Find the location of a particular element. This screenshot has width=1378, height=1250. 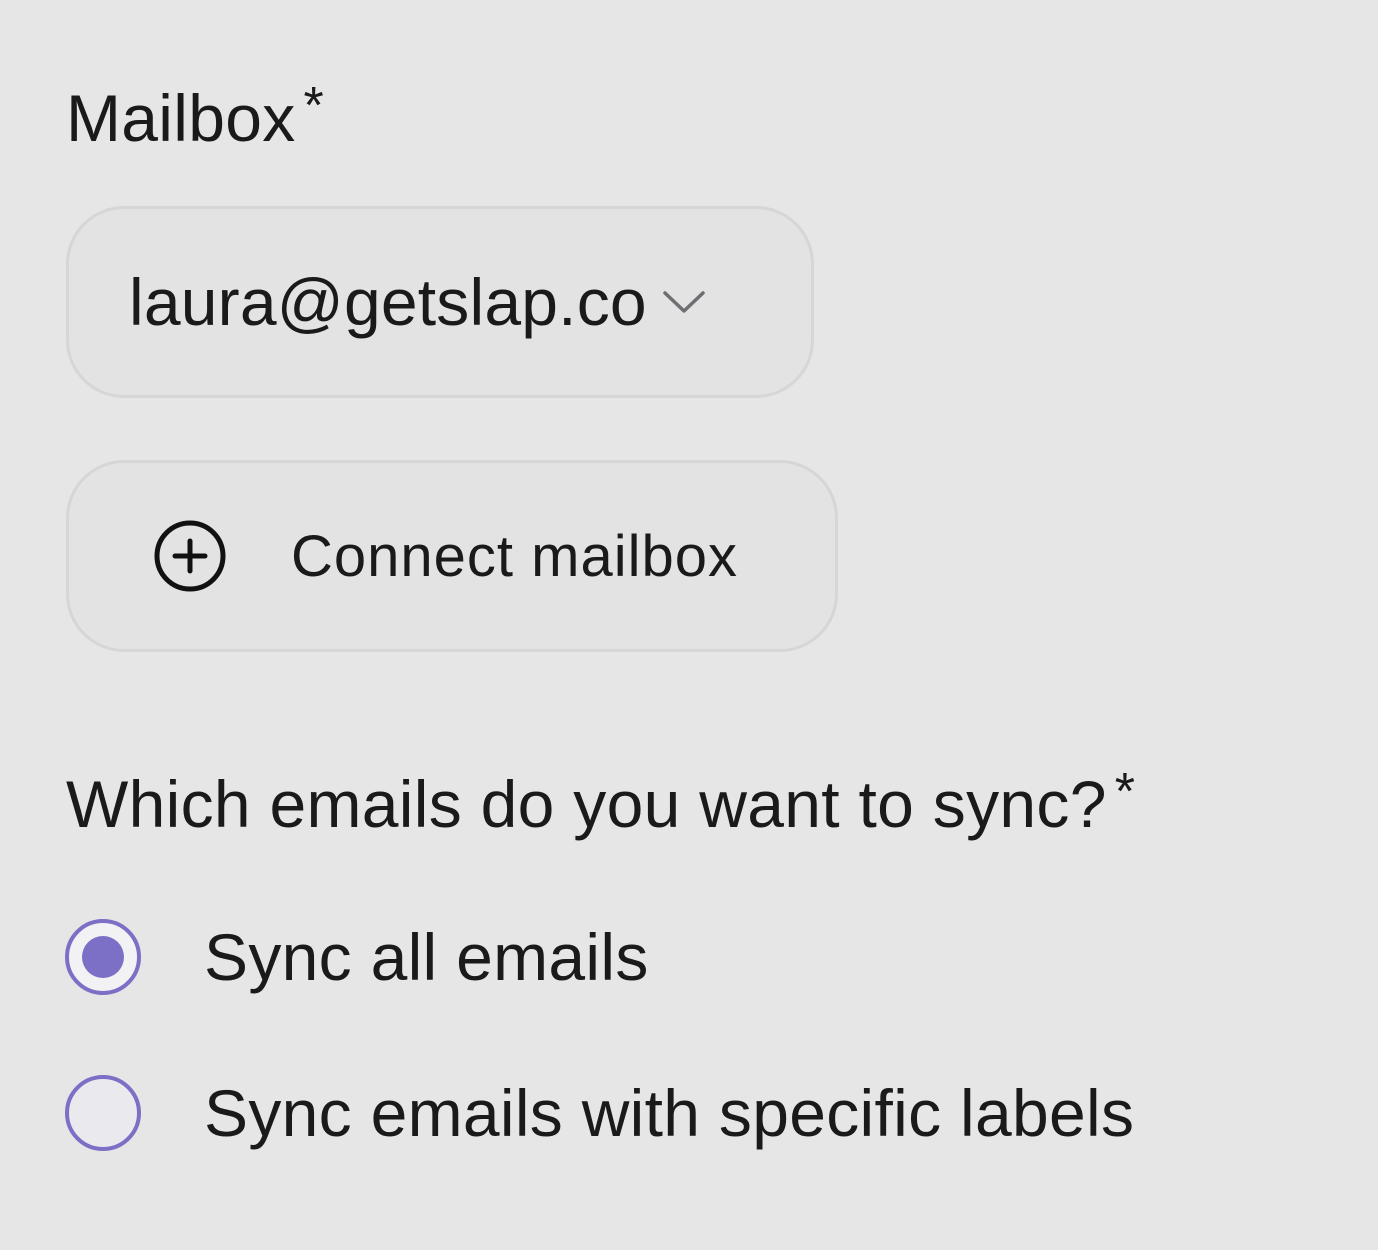

sync-question-label: Which emails do you want to sync? * is located at coordinates (600, 801).